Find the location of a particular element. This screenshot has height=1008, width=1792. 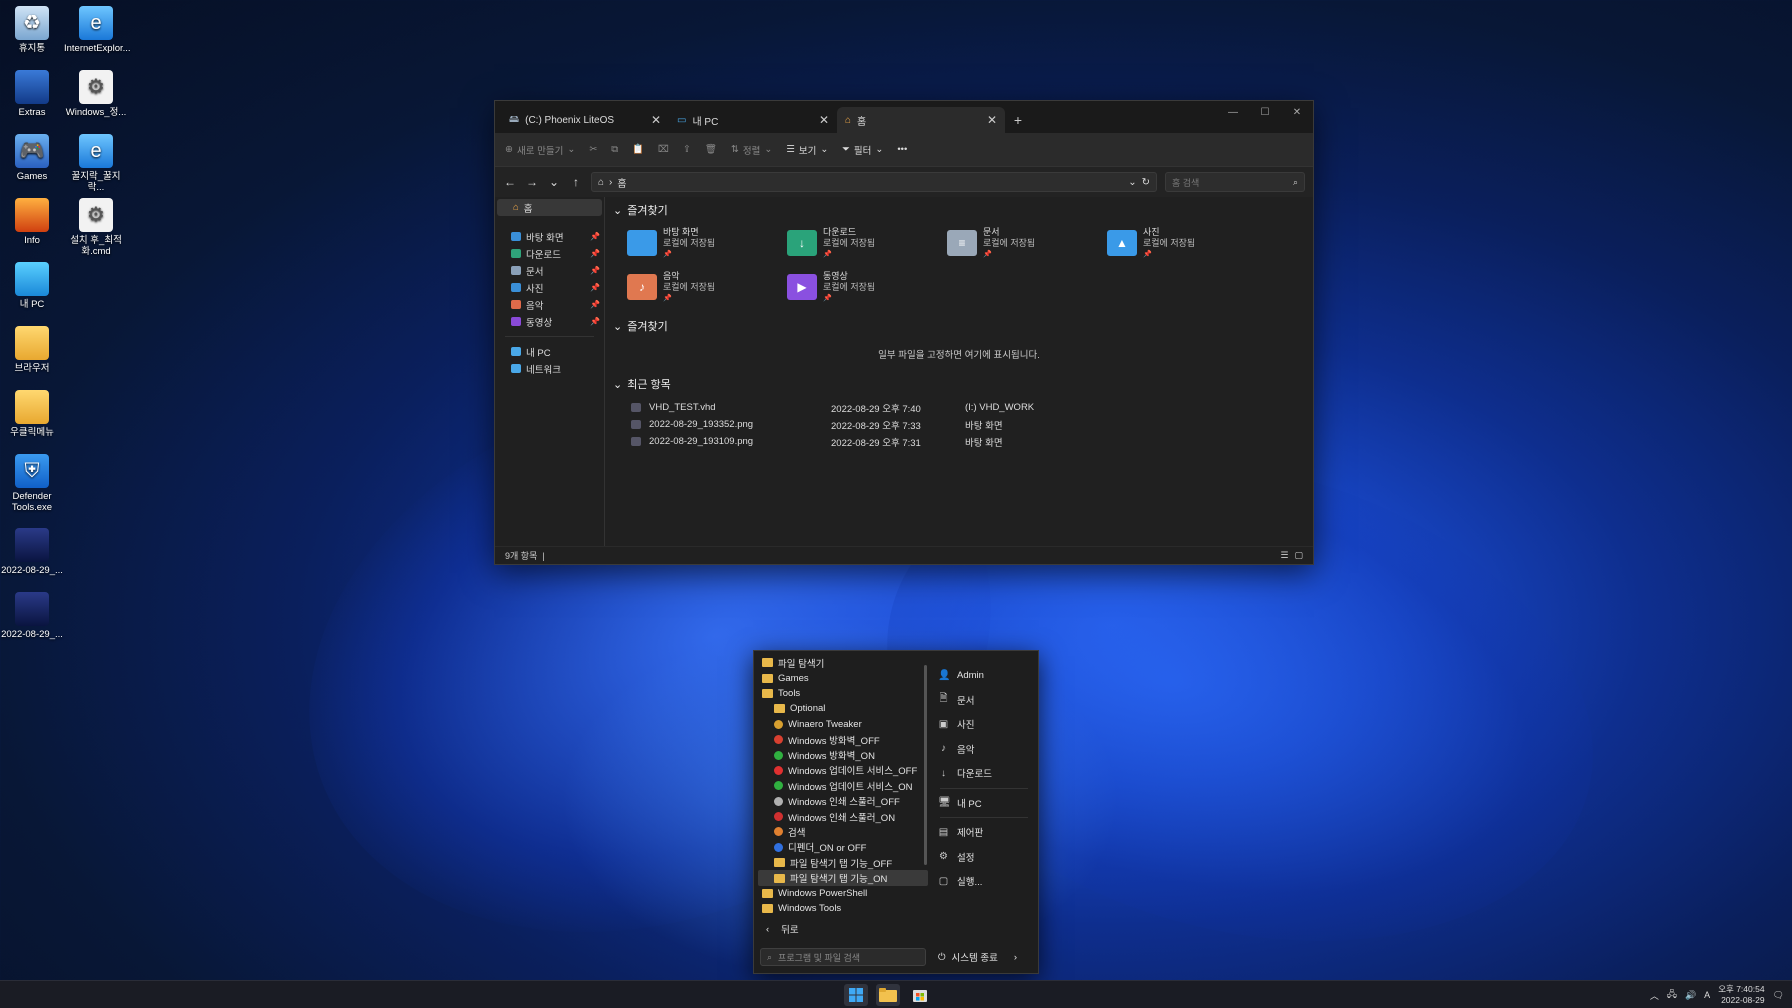

forward-arrow-icon: → is located at coordinates (532, 182).